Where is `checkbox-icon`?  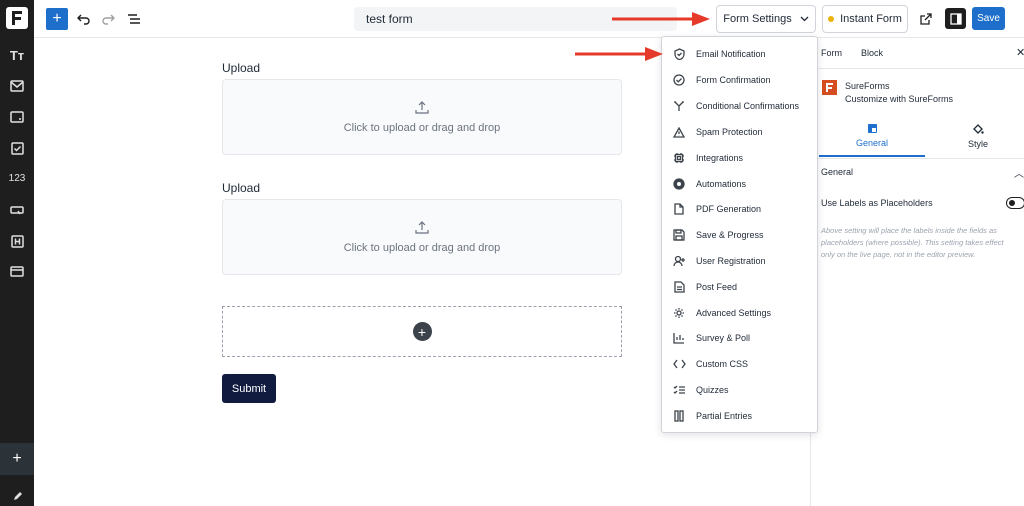
checkbox-icon is located at coordinates (17, 148).